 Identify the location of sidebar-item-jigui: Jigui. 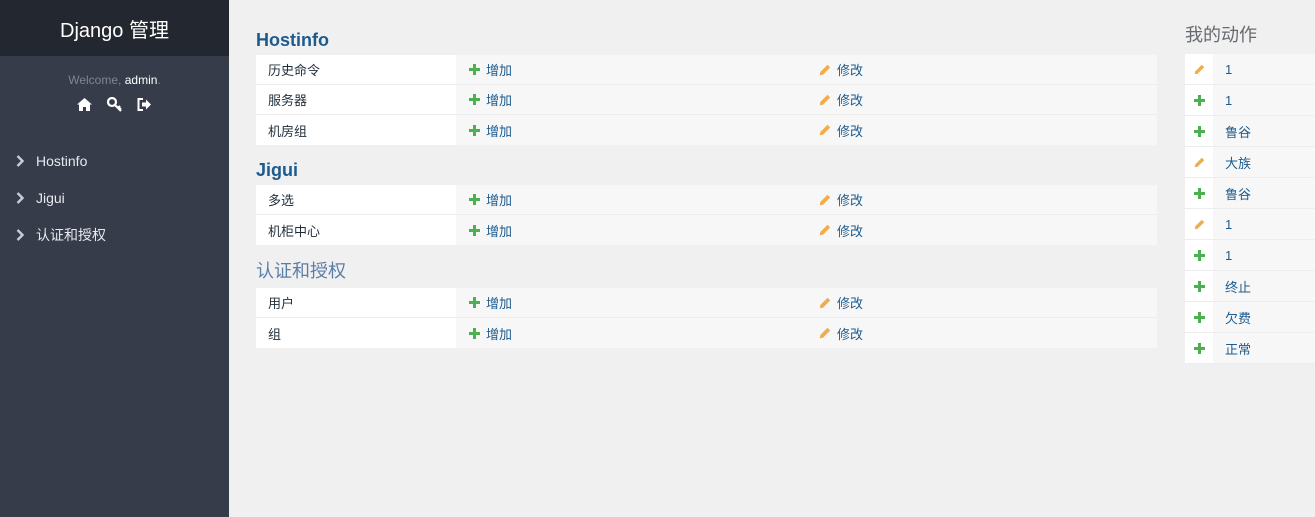
(114, 197).